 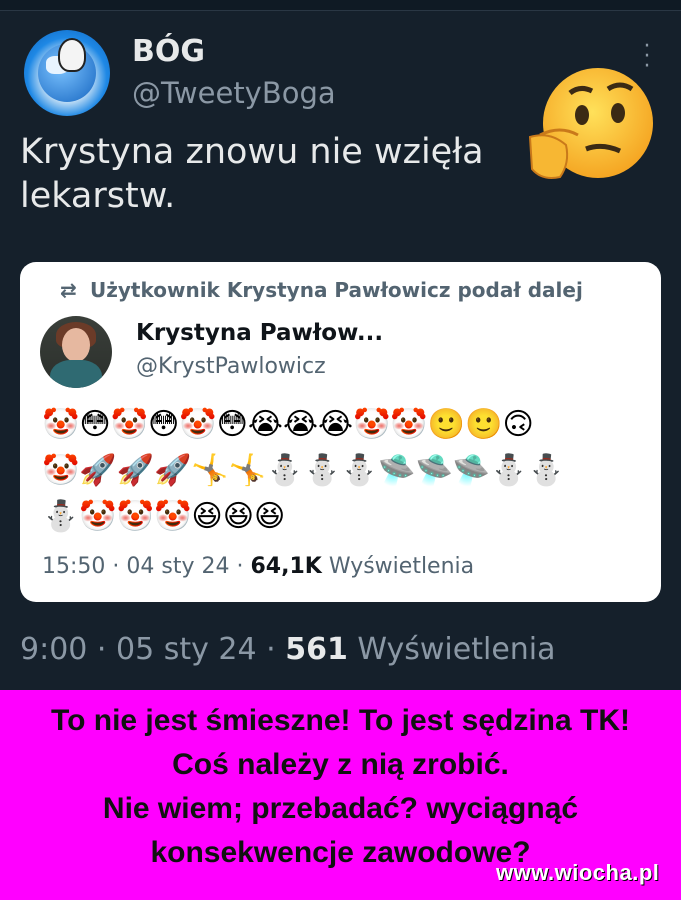 What do you see at coordinates (72, 55) in the screenshot?
I see `god-figure-icon` at bounding box center [72, 55].